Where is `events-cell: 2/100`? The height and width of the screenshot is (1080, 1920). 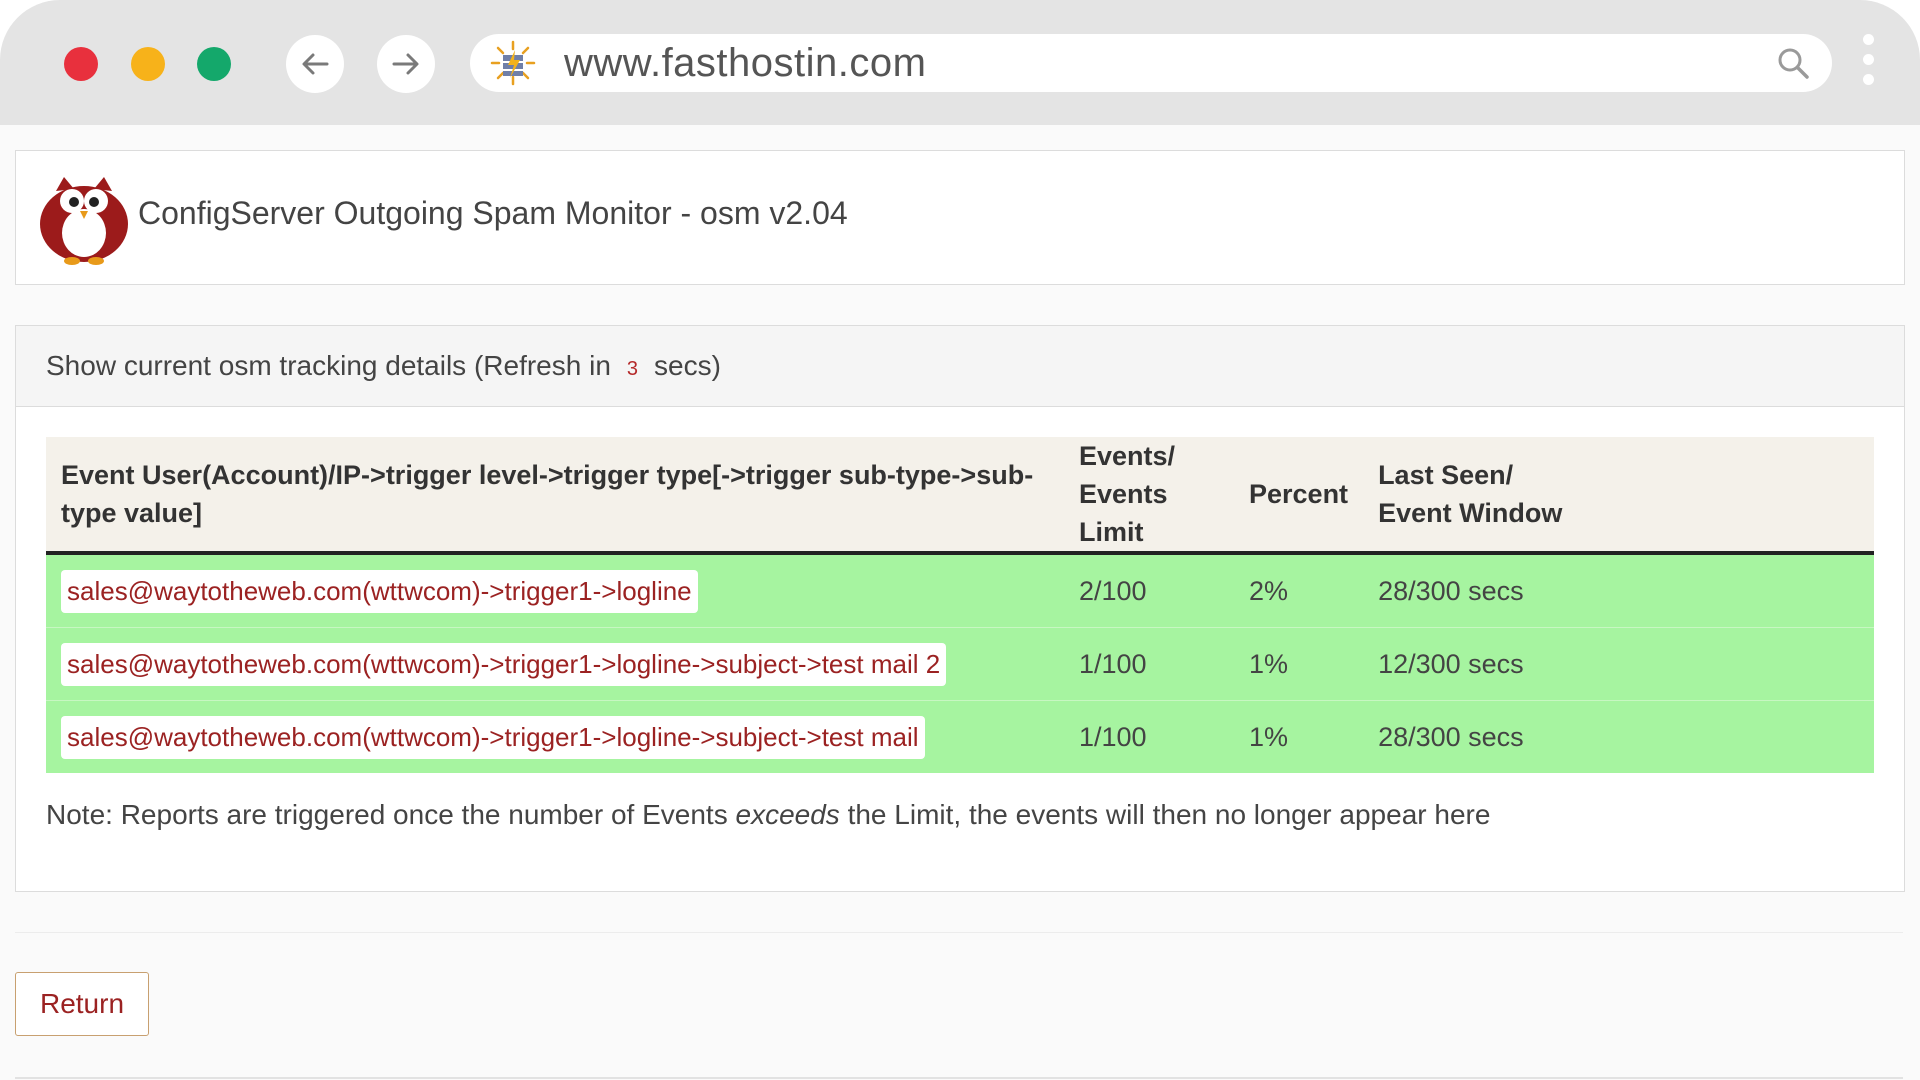 events-cell: 2/100 is located at coordinates (1149, 590).